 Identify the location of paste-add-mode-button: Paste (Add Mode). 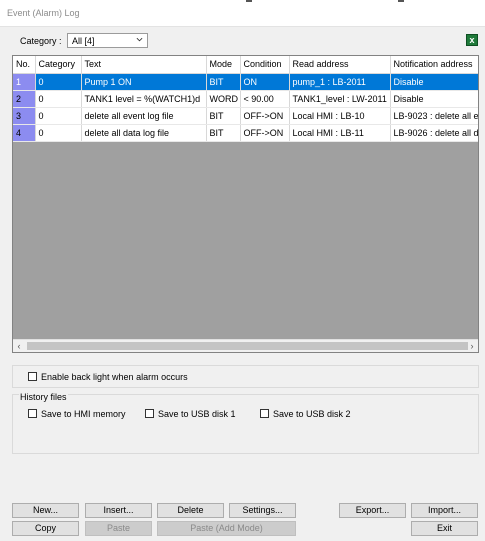
(226, 528).